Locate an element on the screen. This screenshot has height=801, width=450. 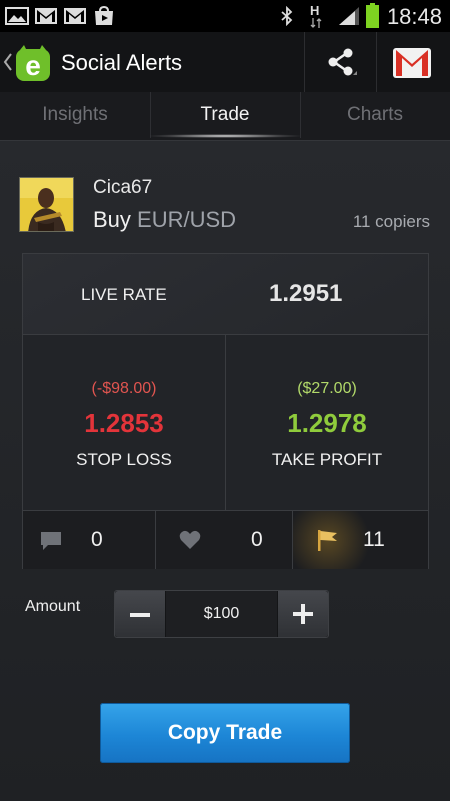
app-title: Social Alerts is located at coordinates (122, 62).